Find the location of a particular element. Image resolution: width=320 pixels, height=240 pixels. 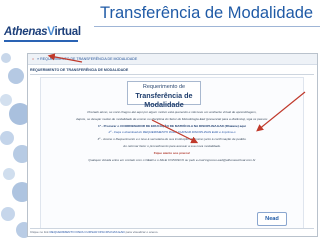

doc-line-deadline: Fique atento aos prazos! is located at coordinates (172, 152).